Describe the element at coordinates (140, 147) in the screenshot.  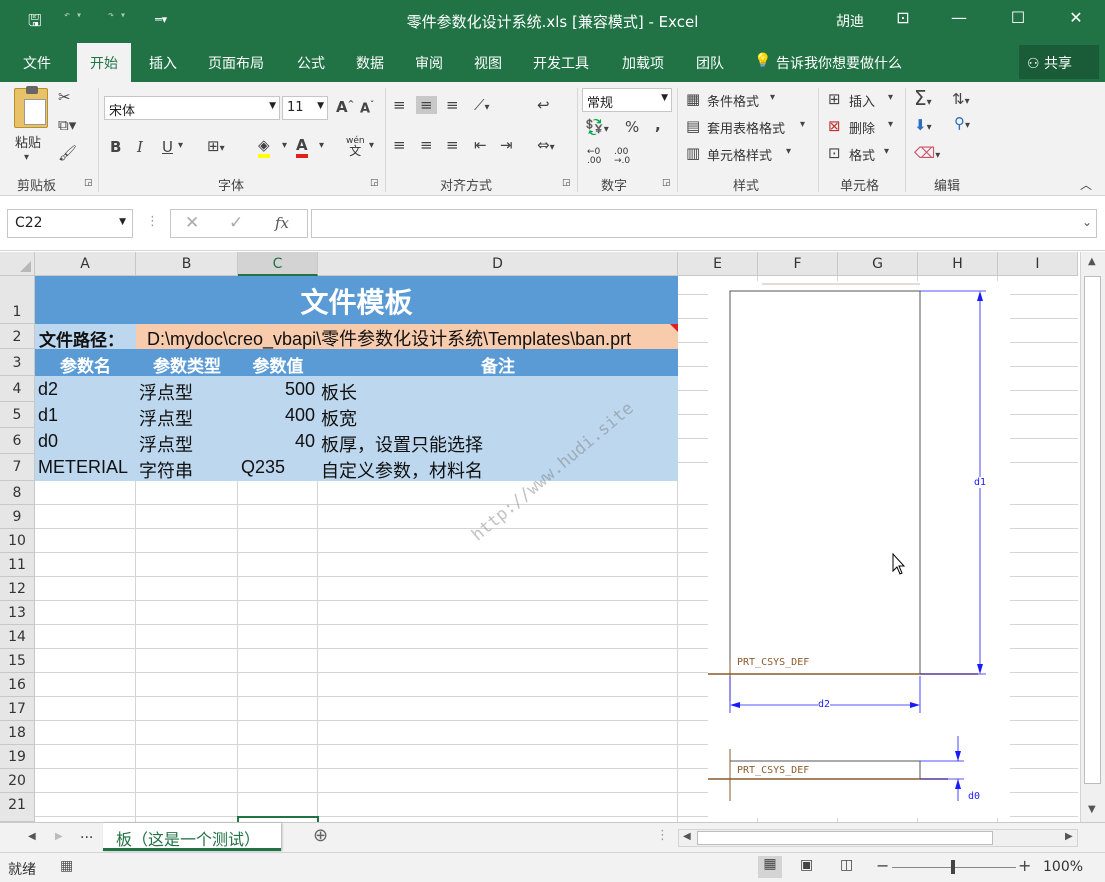
I see `italic-button: I` at that location.